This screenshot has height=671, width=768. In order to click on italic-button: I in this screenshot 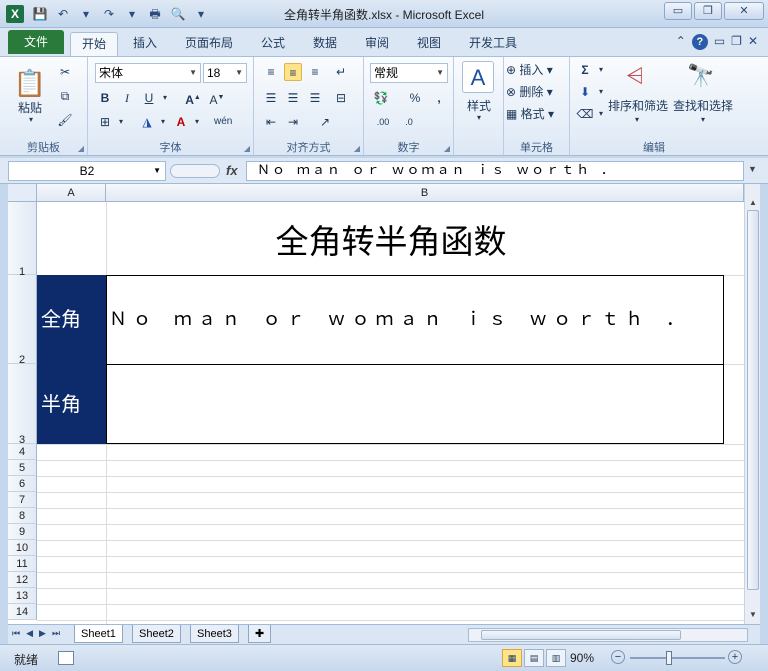, I will do `click(127, 98)`.